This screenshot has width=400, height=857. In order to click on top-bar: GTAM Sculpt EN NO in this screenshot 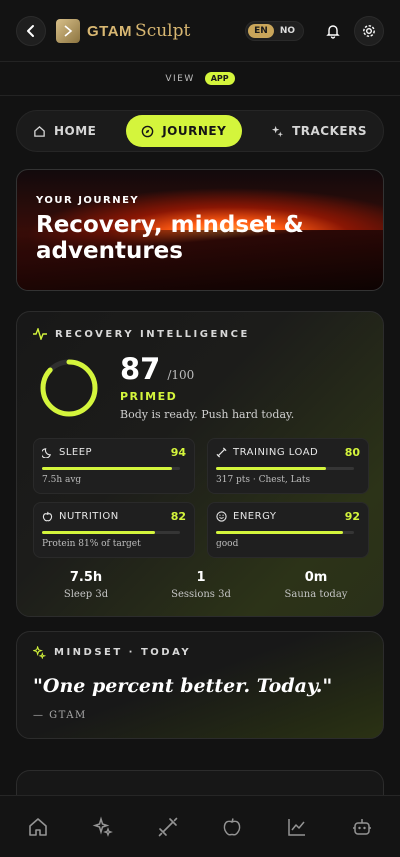, I will do `click(200, 31)`.